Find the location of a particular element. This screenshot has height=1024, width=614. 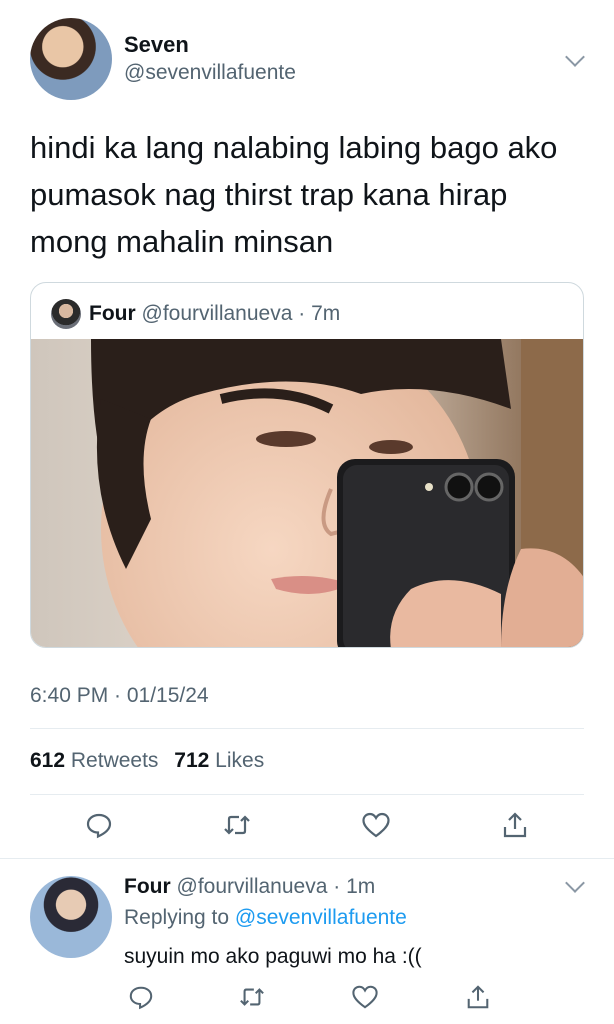

reply-author-name: Four is located at coordinates (147, 886).